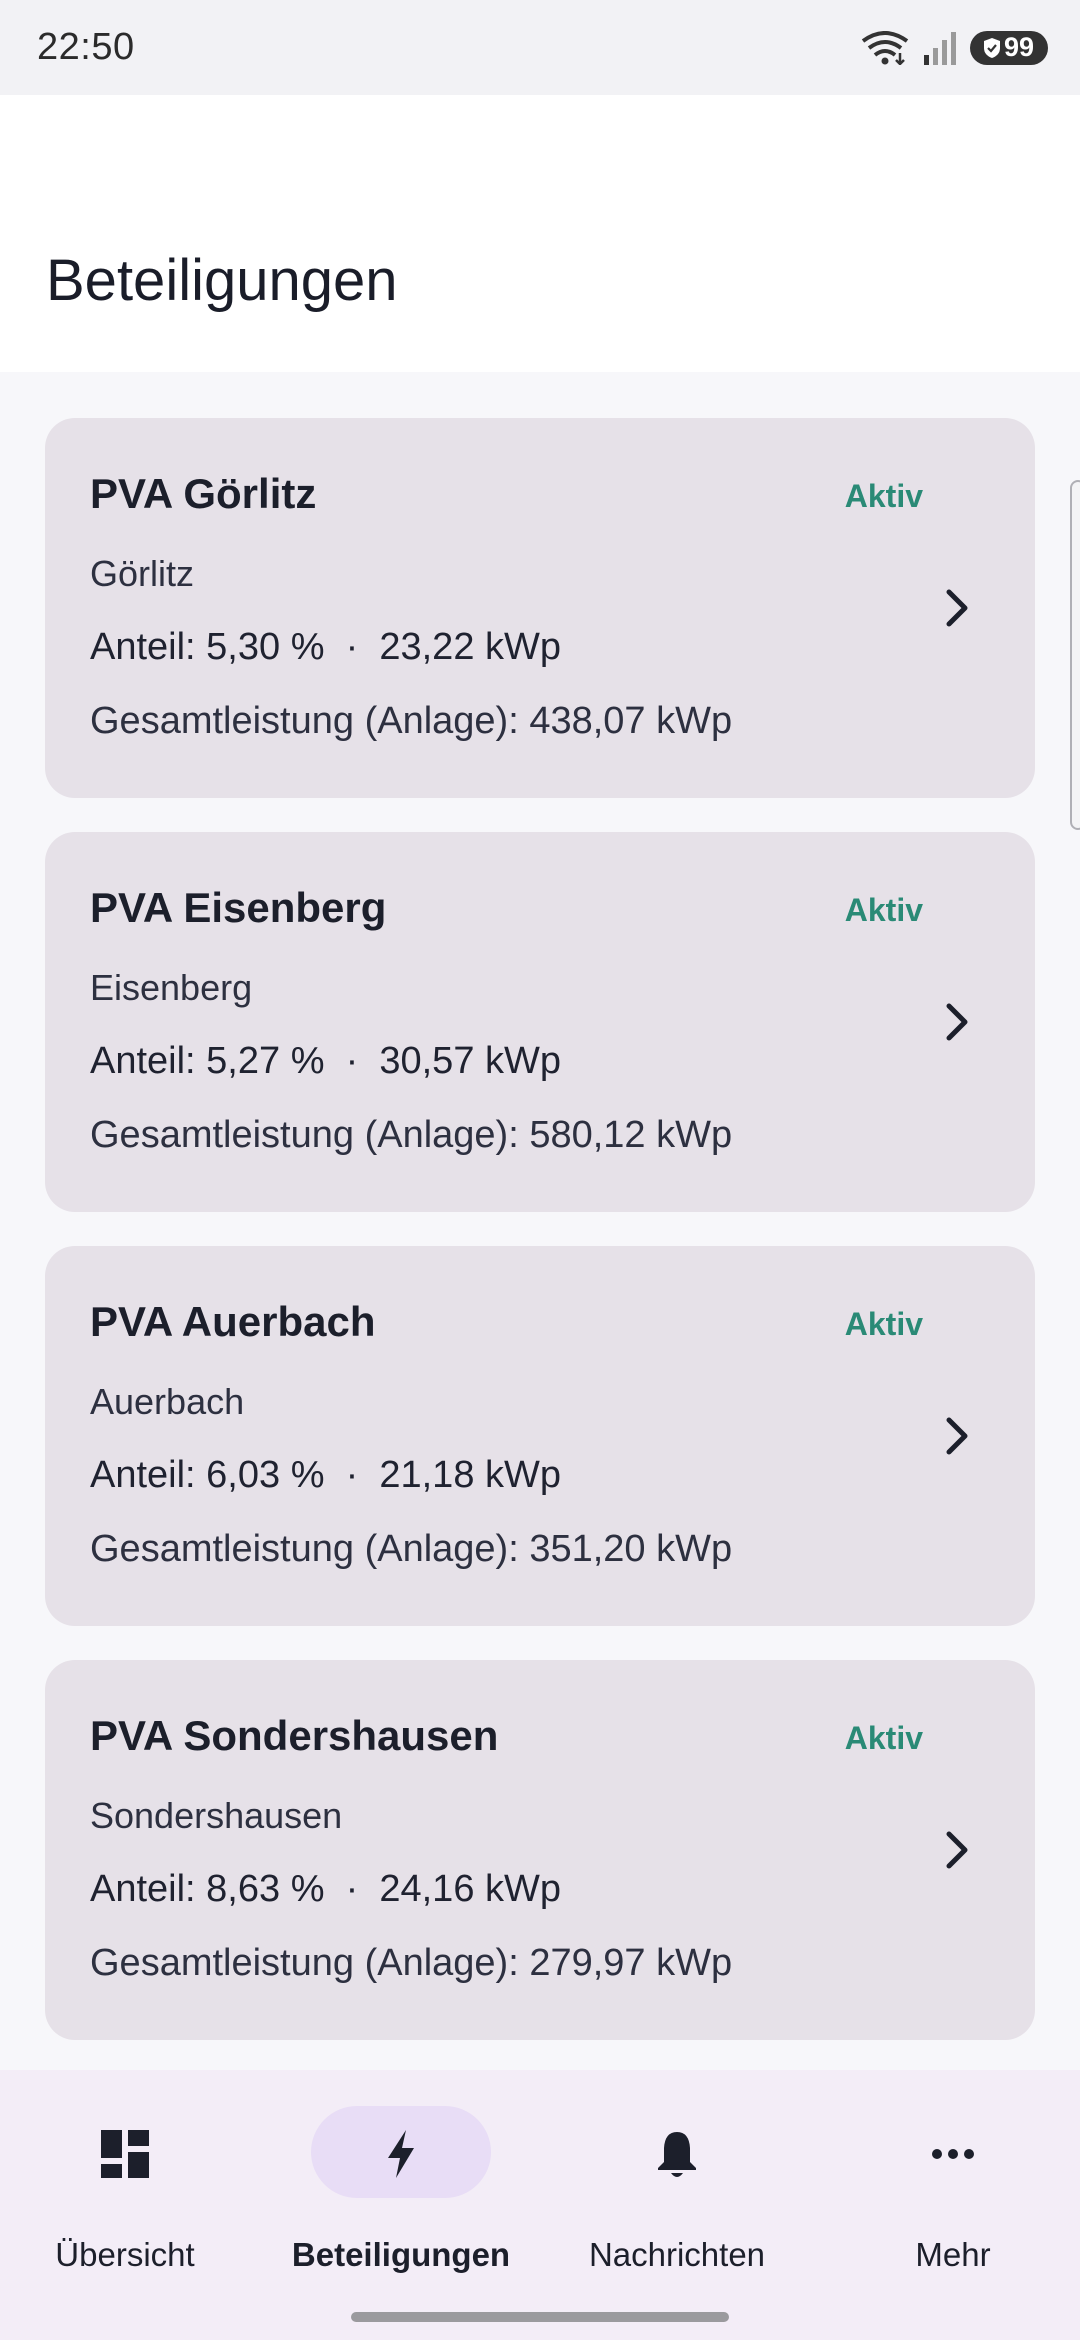 Image resolution: width=1080 pixels, height=2340 pixels. I want to click on scrollbar, so click(1075, 655).